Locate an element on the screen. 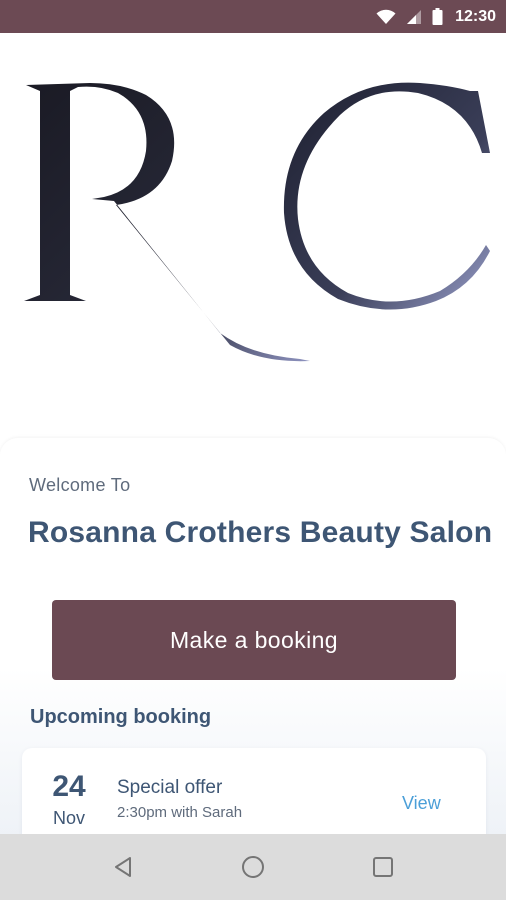 Image resolution: width=506 pixels, height=900 pixels. battery-icon is located at coordinates (437, 16).